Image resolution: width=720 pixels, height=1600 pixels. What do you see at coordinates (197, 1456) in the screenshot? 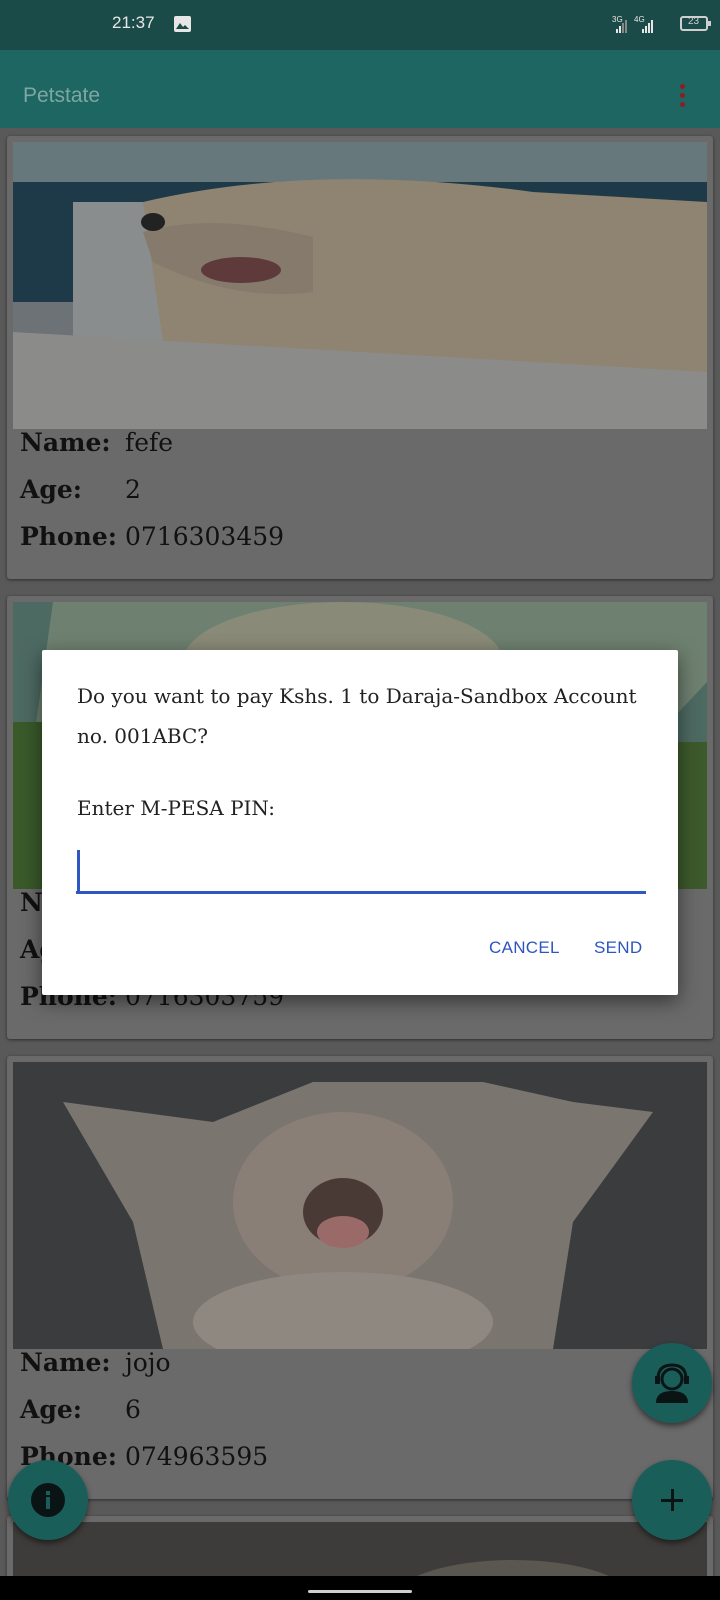
I see `pet-phone: 074963595` at bounding box center [197, 1456].